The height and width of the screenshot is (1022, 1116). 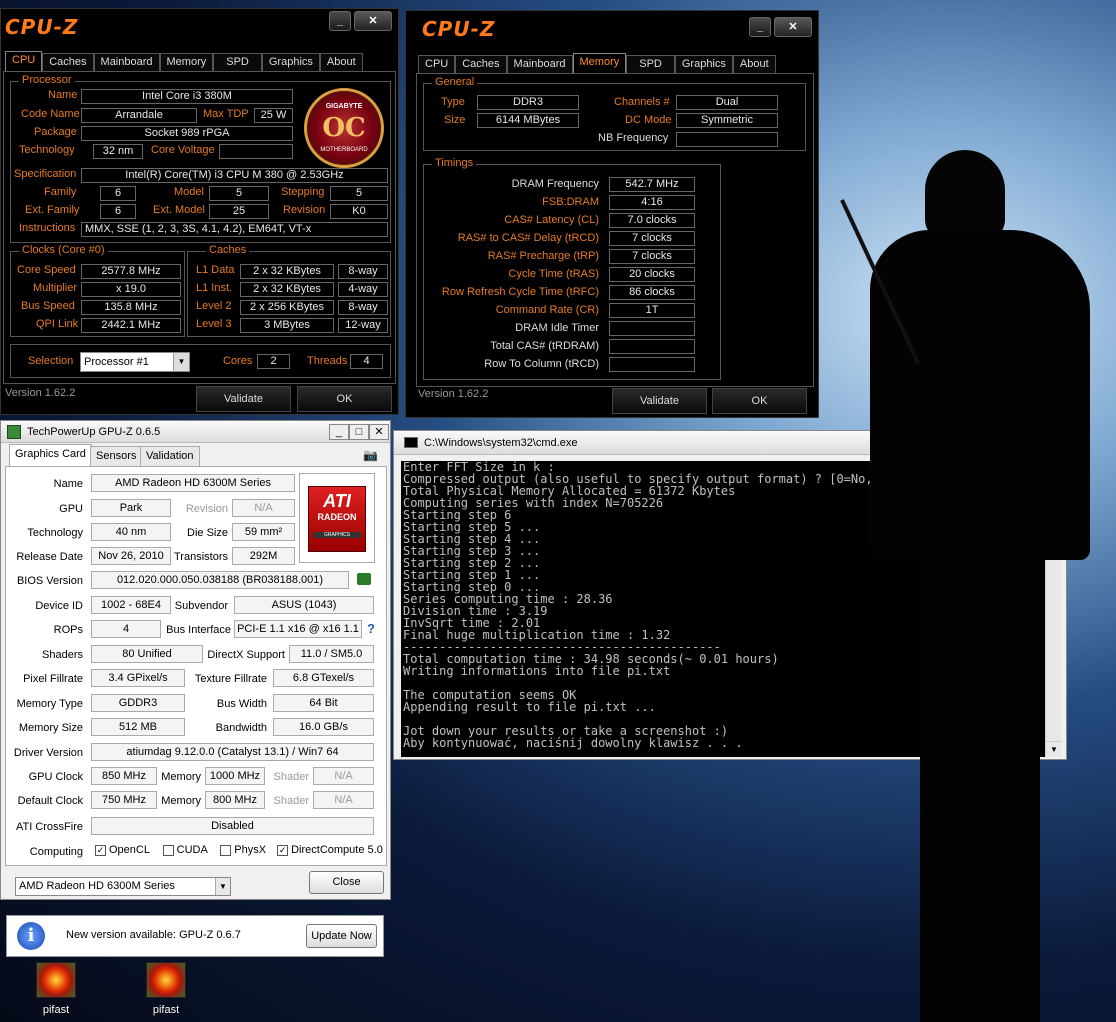 What do you see at coordinates (547, 310) in the screenshot?
I see `timing-label: Command Rate (CR)` at bounding box center [547, 310].